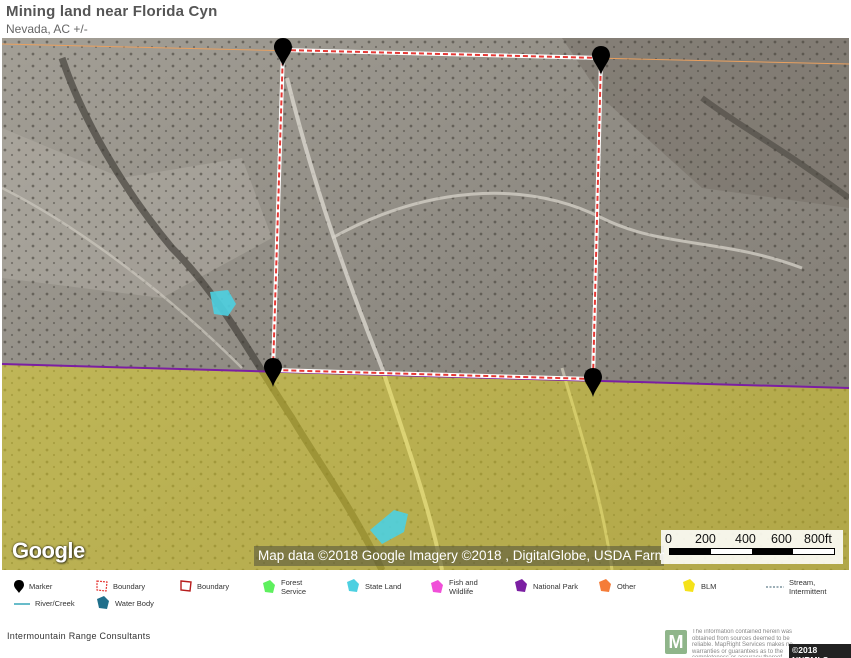  Describe the element at coordinates (19, 586) in the screenshot. I see `marker-icon` at that location.